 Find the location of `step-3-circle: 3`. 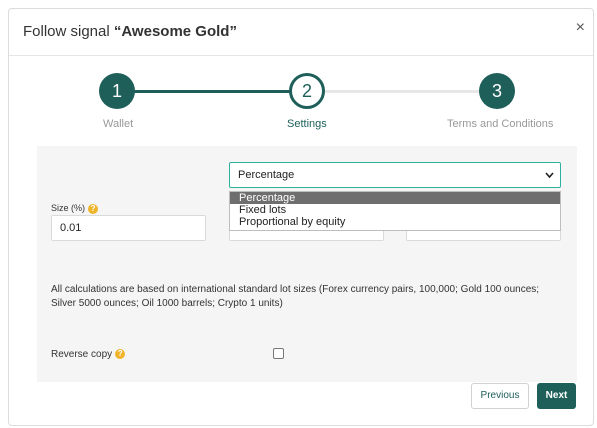

step-3-circle: 3 is located at coordinates (497, 91).